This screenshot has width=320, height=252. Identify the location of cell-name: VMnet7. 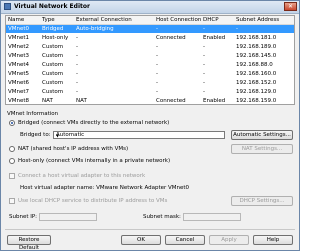
(19, 92).